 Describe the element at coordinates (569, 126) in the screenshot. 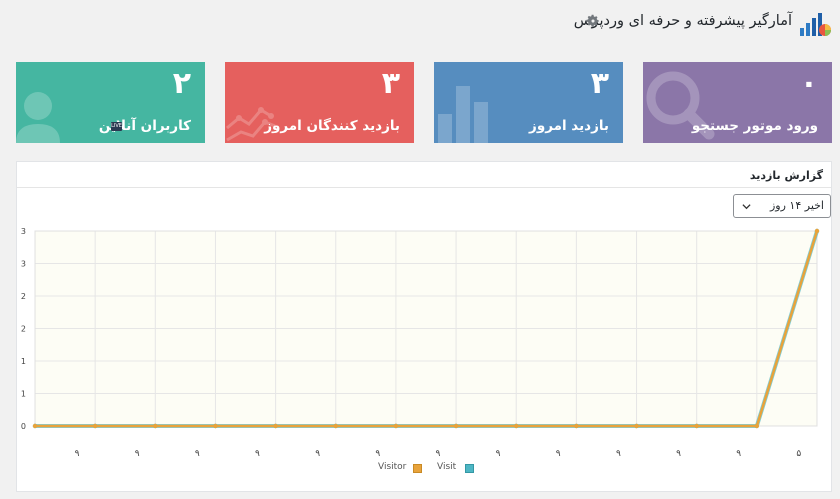

I see `tile-label: بازدید امروز` at that location.